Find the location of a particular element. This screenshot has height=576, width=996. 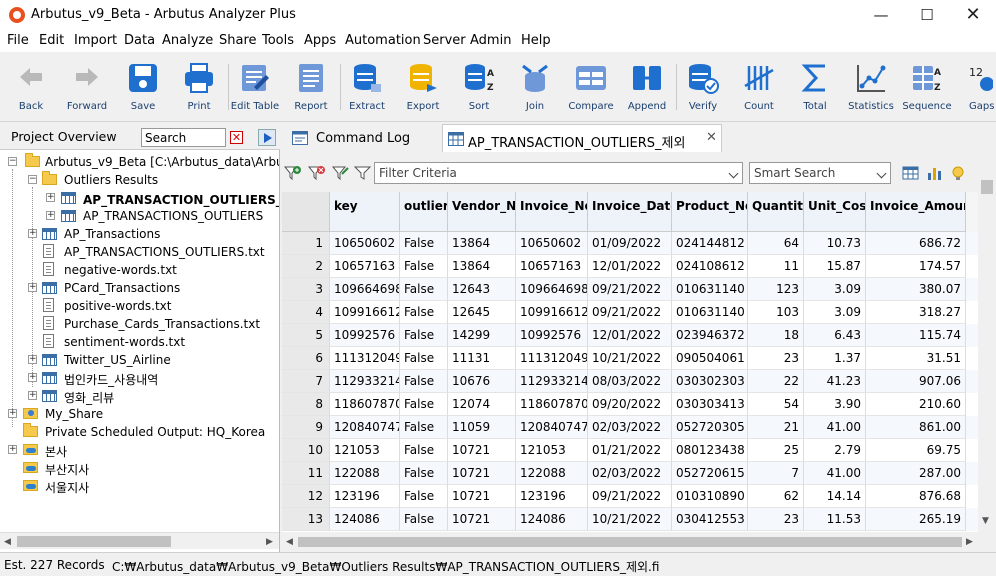

scroll-right-icon: ▶ is located at coordinates (969, 542).